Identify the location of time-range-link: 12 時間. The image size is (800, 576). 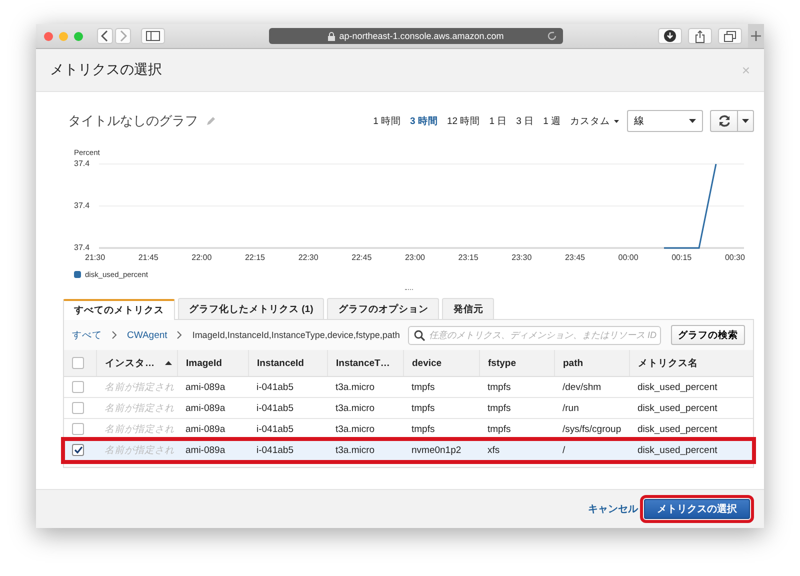
(463, 121).